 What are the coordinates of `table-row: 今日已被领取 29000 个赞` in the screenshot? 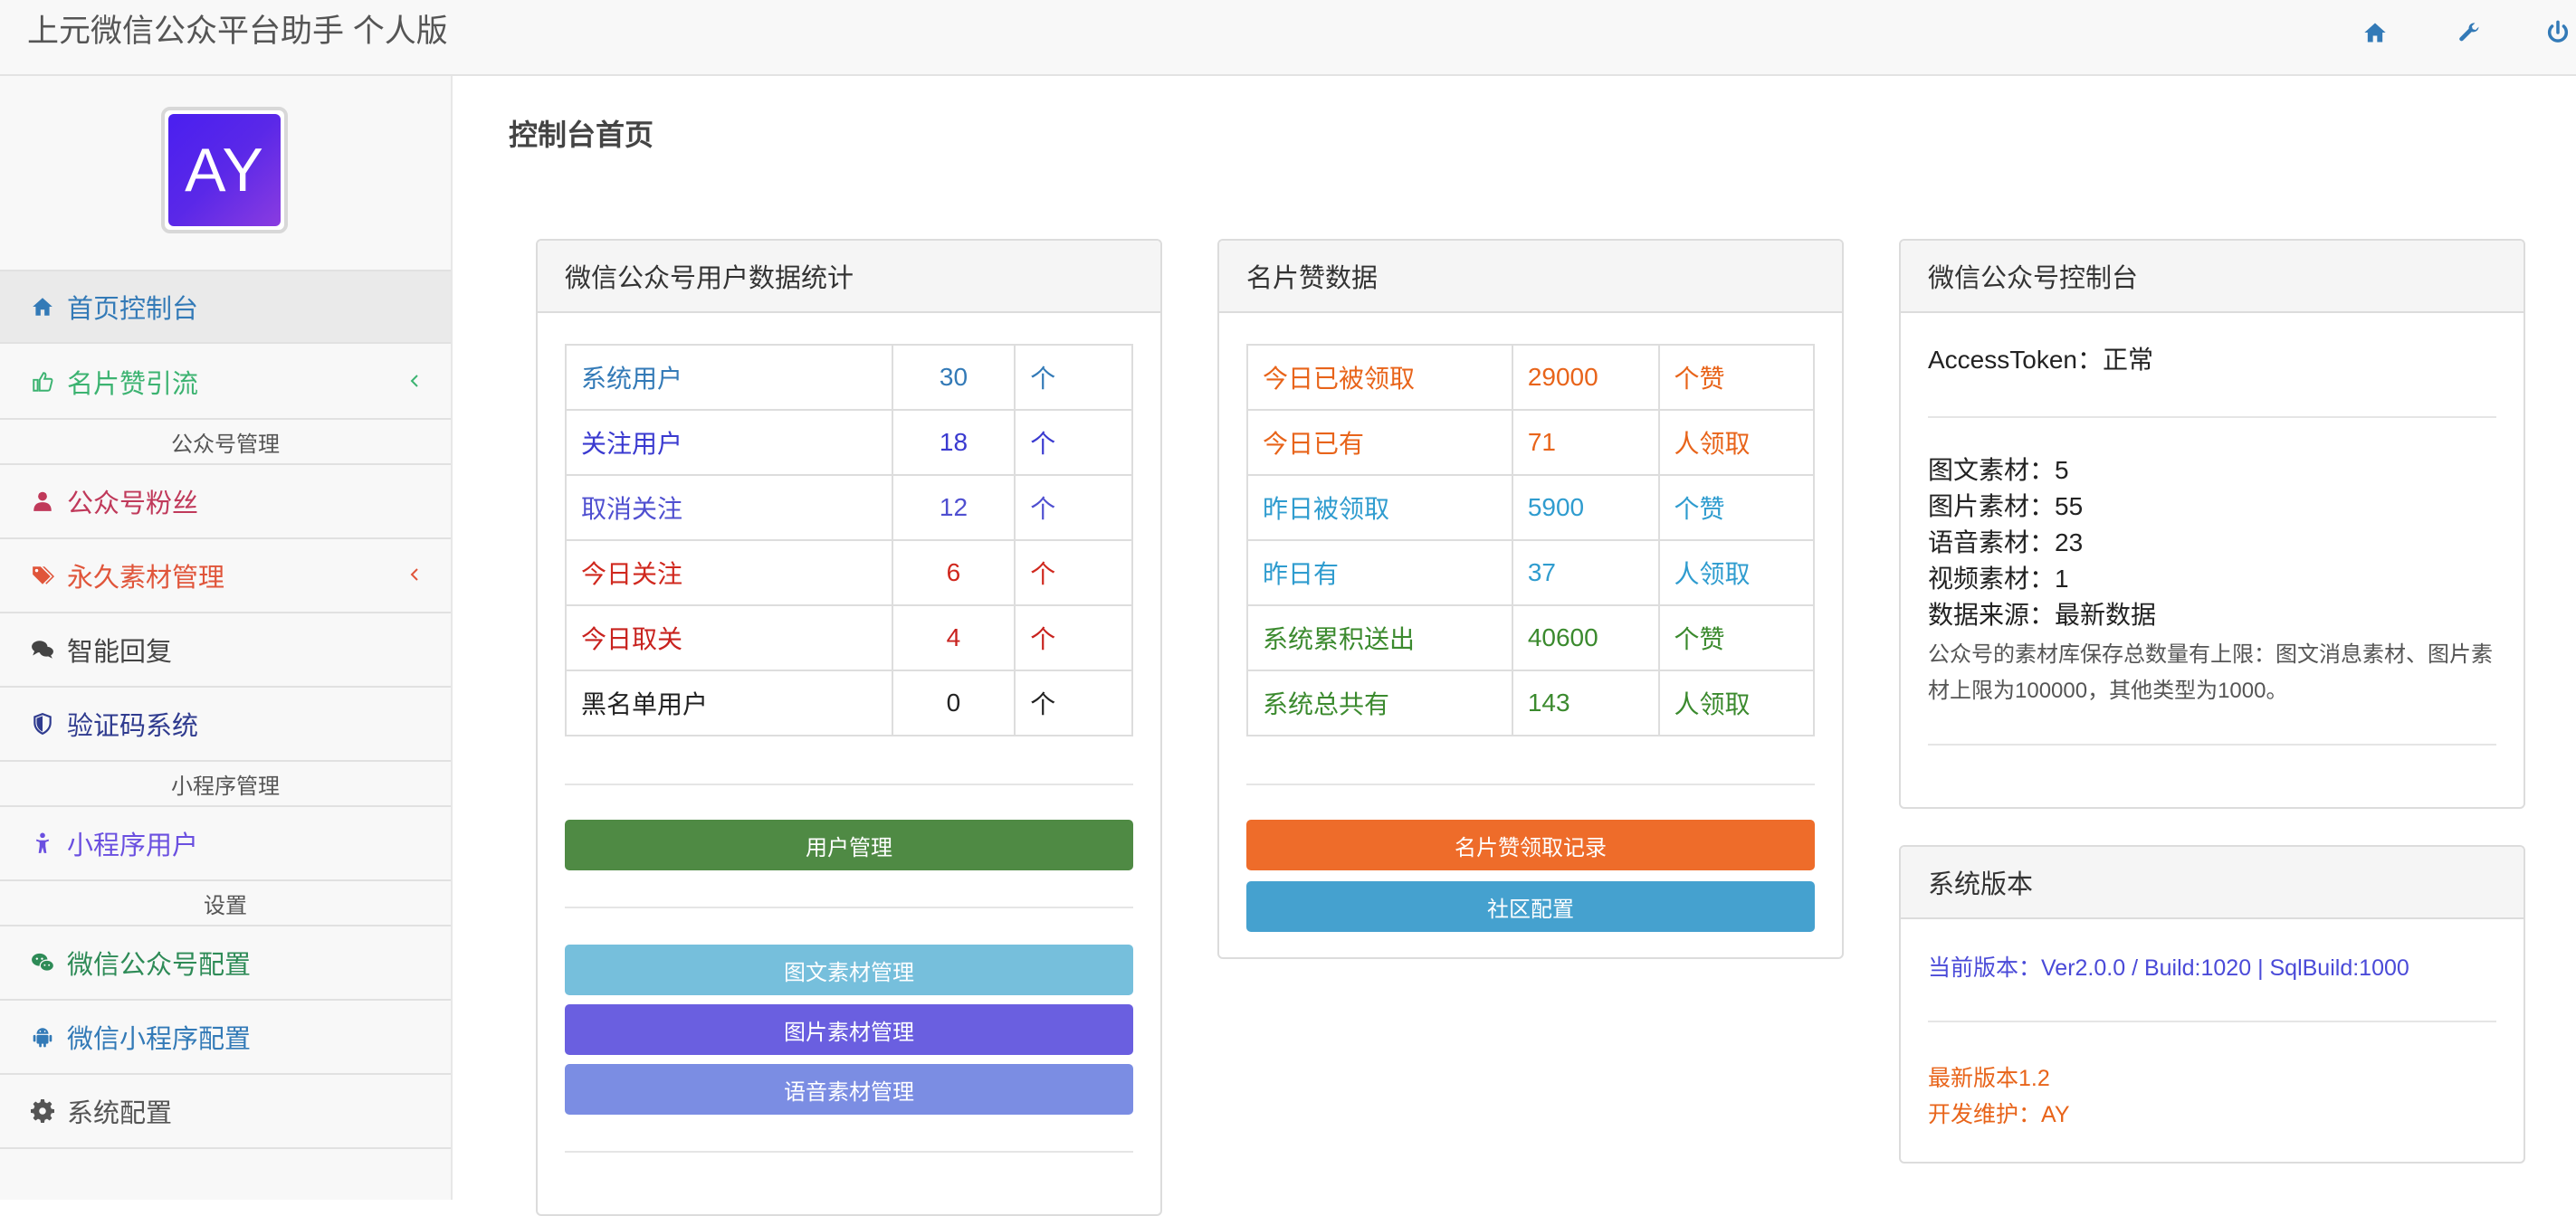 It's located at (1531, 377).